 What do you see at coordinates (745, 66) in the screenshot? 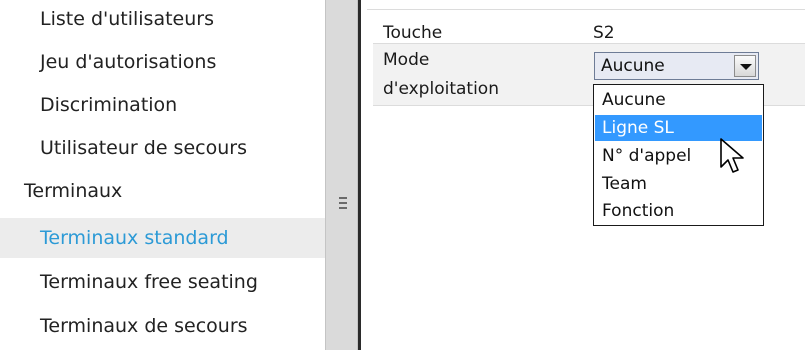
I see `chevron-down-icon` at bounding box center [745, 66].